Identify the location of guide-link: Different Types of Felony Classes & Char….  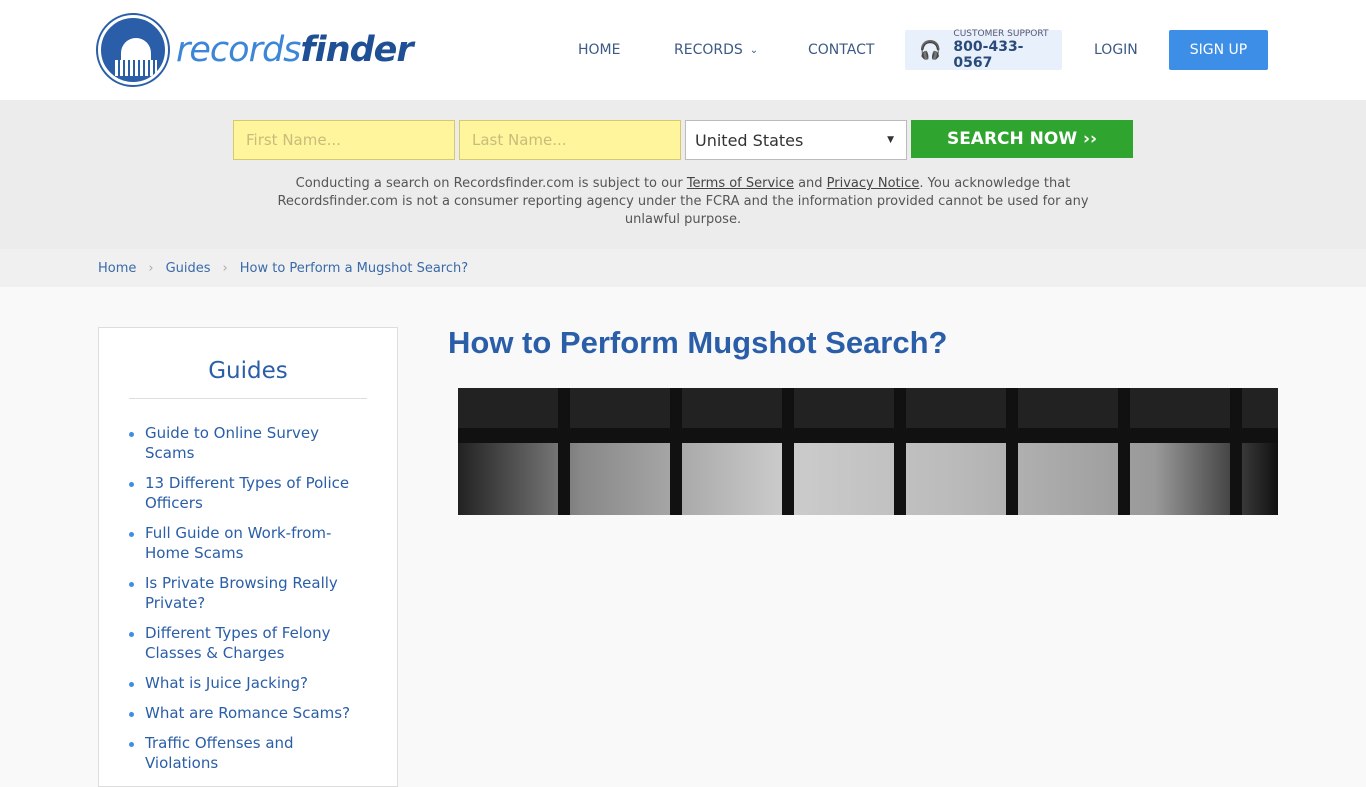
(248, 643).